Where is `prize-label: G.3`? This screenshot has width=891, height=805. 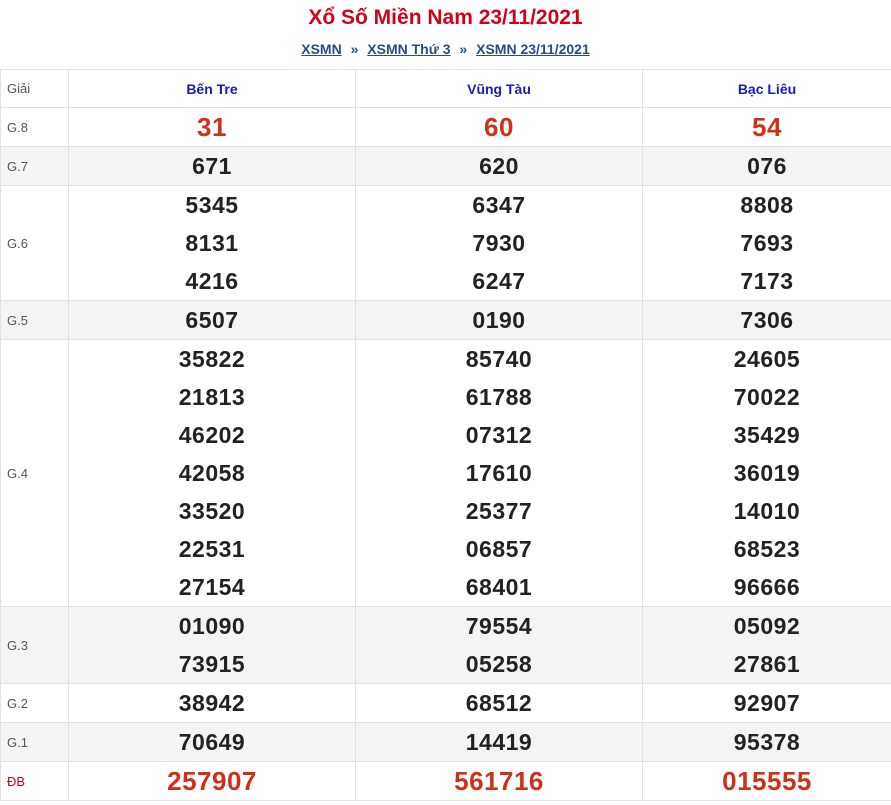 prize-label: G.3 is located at coordinates (34, 645).